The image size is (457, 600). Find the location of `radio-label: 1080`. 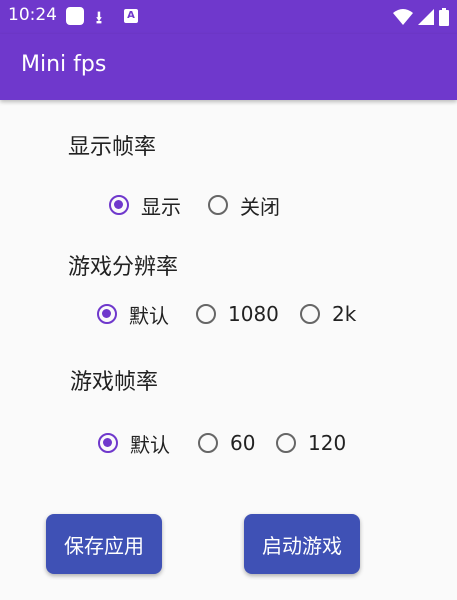

radio-label: 1080 is located at coordinates (253, 314).